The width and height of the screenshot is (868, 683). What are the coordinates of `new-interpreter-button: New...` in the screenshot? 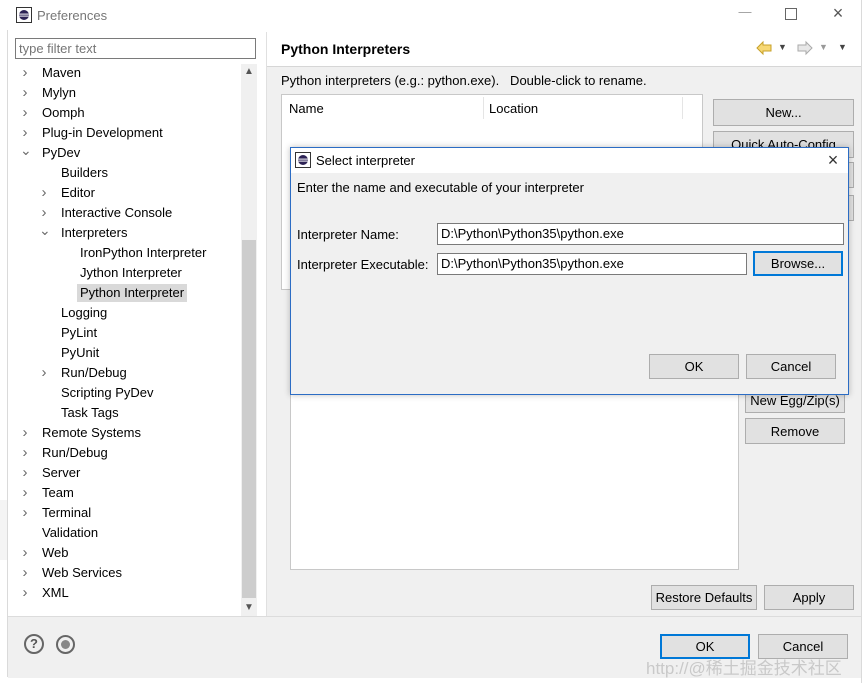 It's located at (783, 112).